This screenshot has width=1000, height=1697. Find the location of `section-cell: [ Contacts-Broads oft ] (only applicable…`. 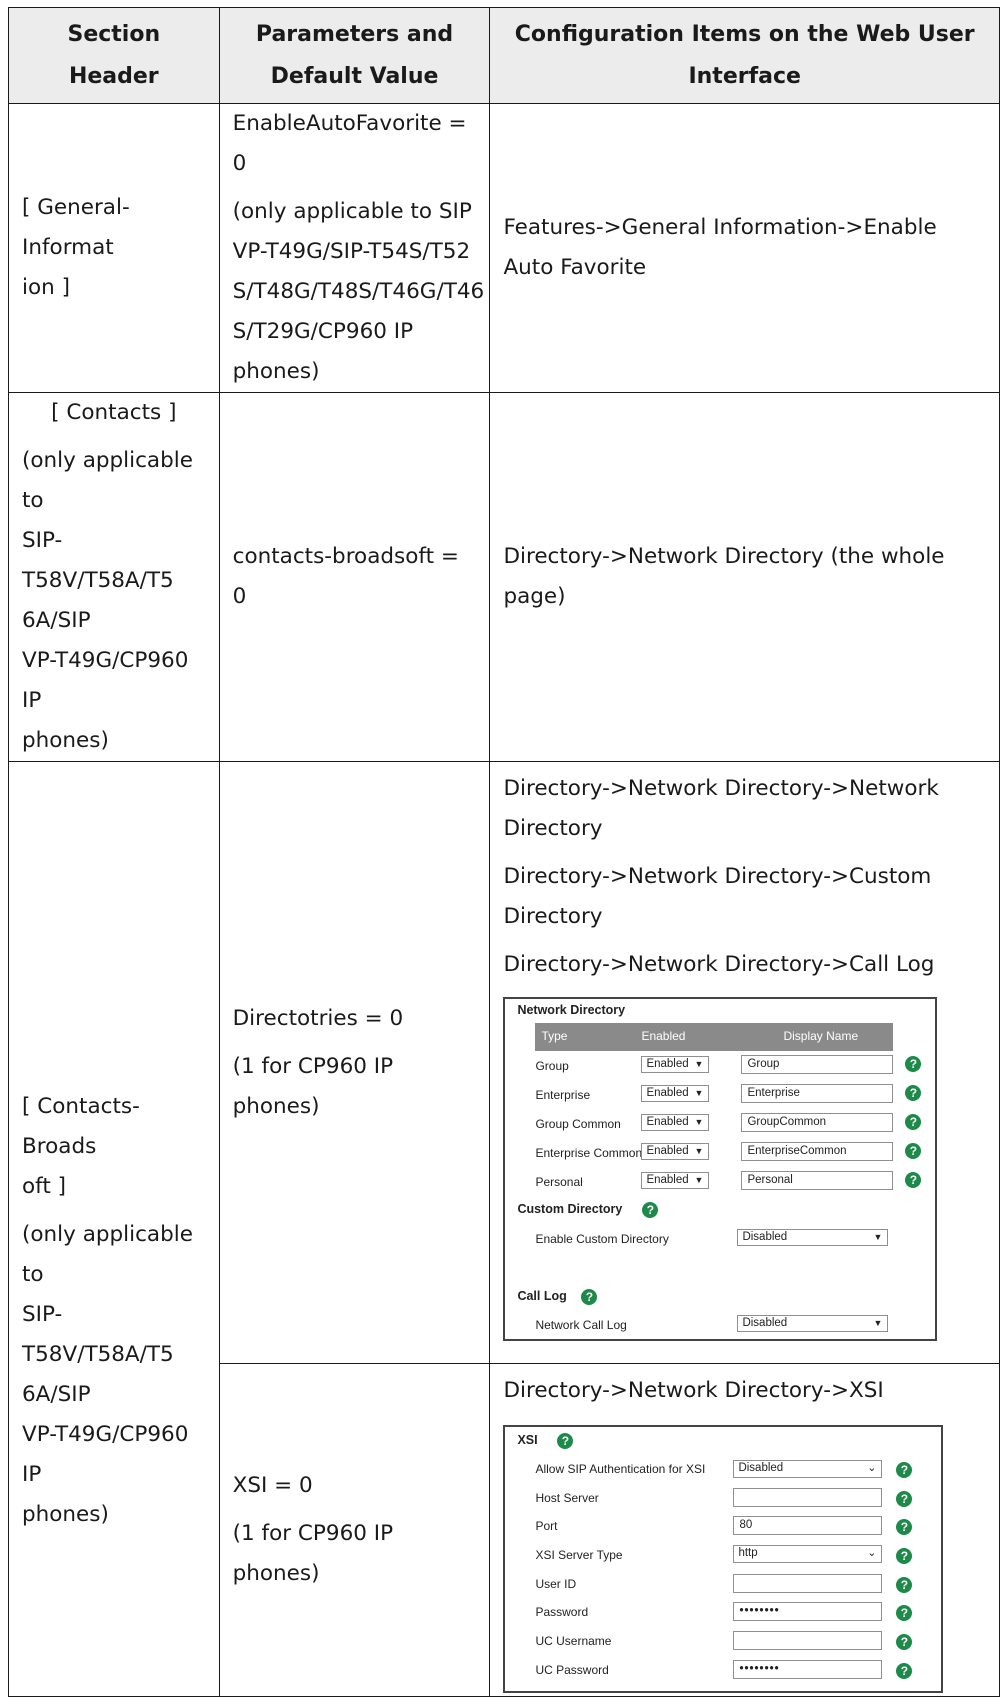

section-cell: [ Contacts-Broads oft ] (only applicable… is located at coordinates (114, 1229).